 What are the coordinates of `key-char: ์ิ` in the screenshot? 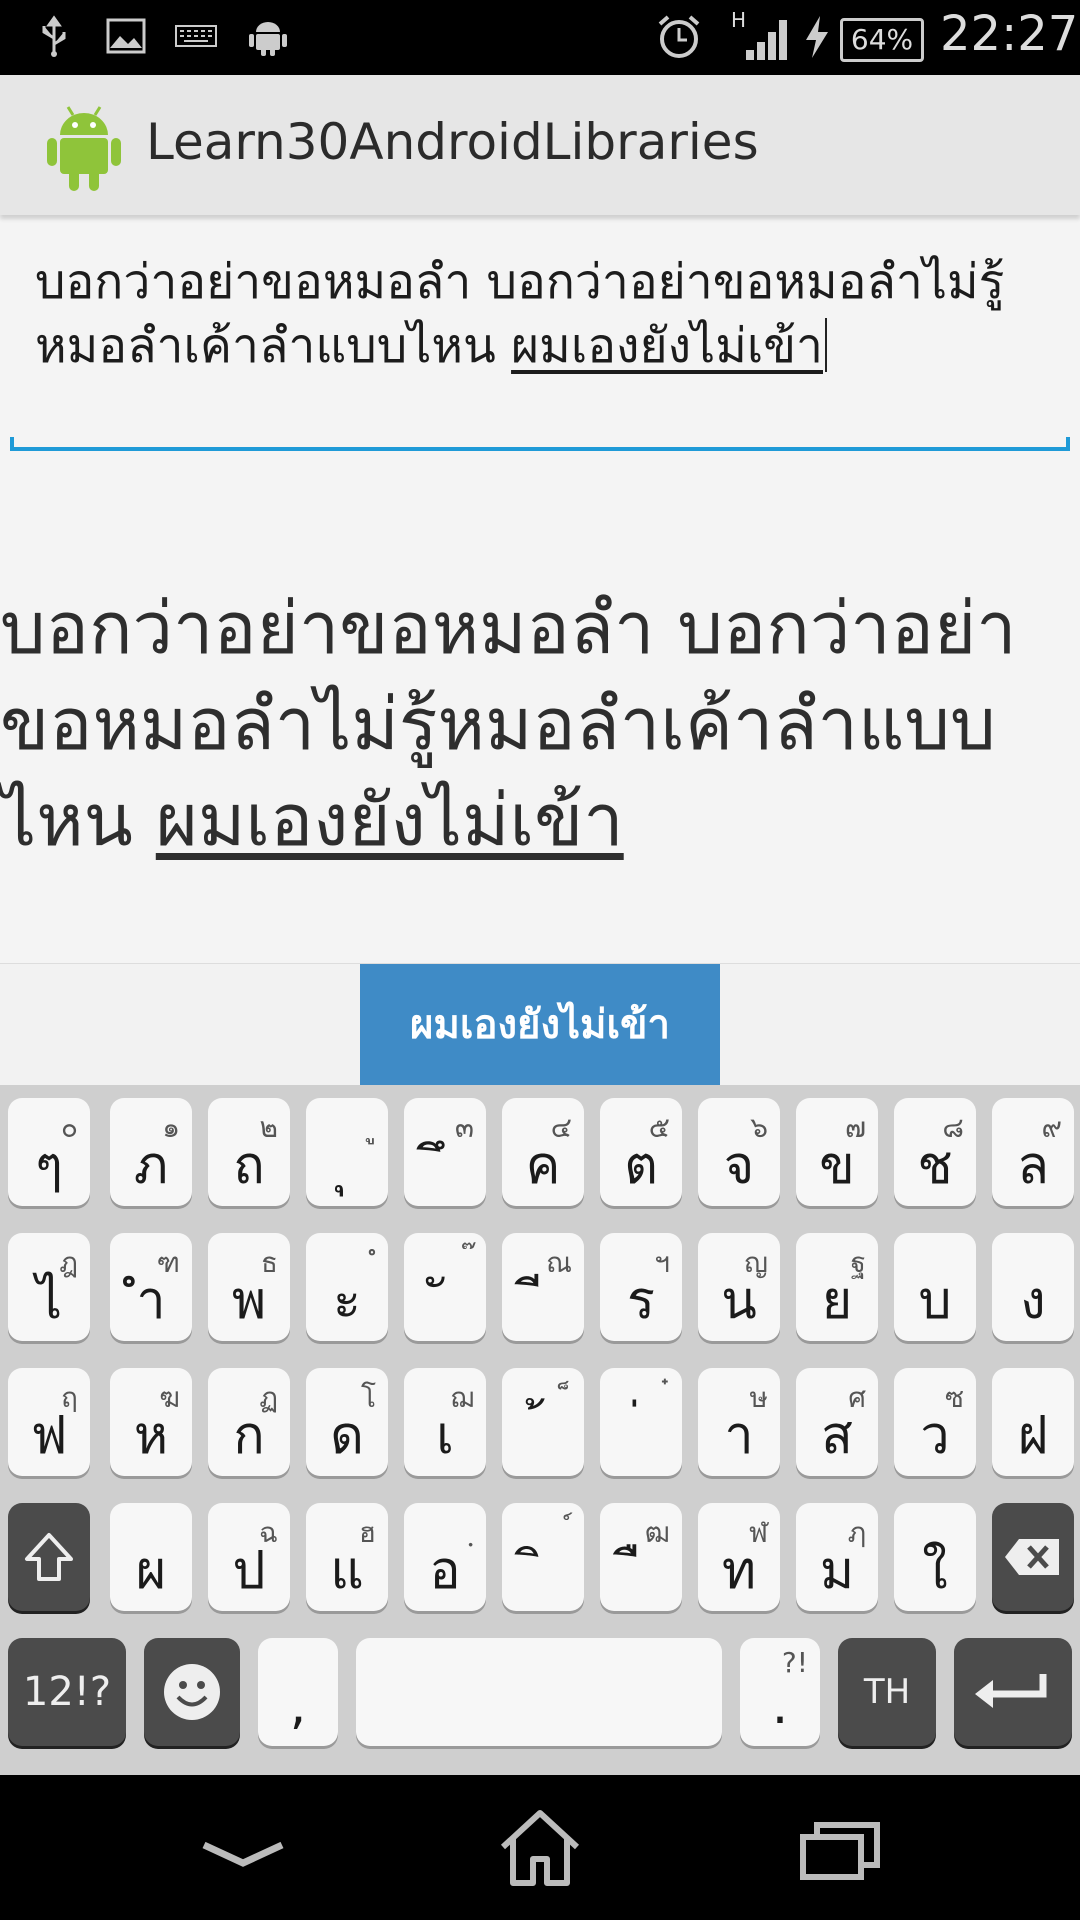 It's located at (543, 1557).